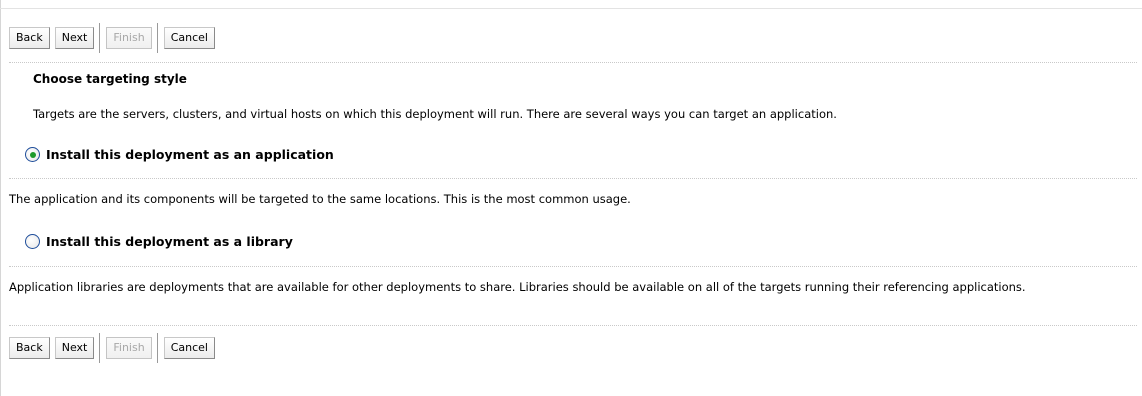 The width and height of the screenshot is (1142, 396). I want to click on bottom-button-bar: Back Next Finish Cancel, so click(114, 348).